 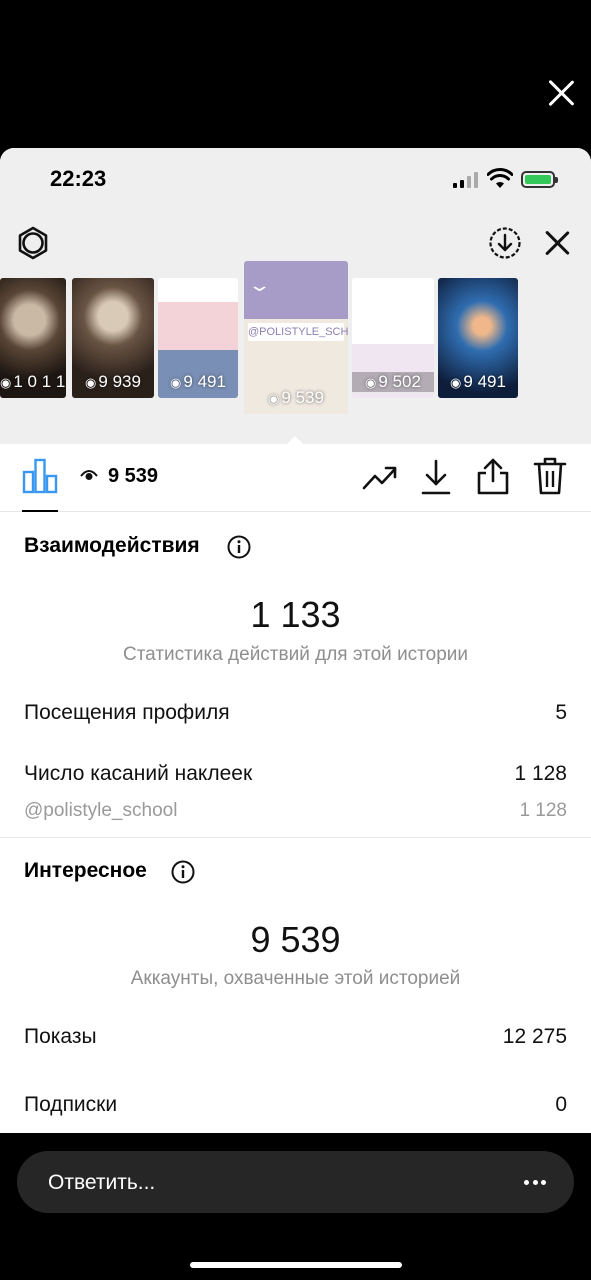 What do you see at coordinates (393, 338) in the screenshot?
I see `story-thumbnail: ◉ 9 502` at bounding box center [393, 338].